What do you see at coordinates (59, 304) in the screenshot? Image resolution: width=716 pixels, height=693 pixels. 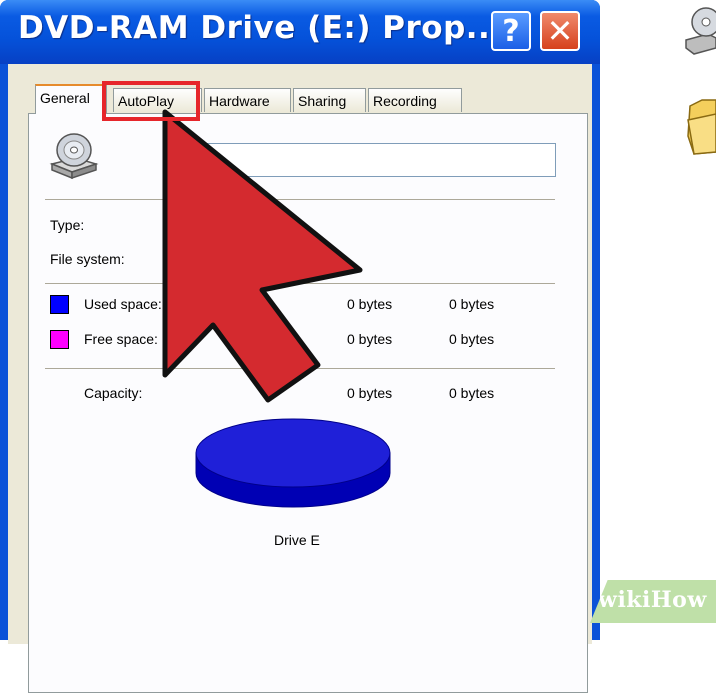 I see `used-space-swatch` at bounding box center [59, 304].